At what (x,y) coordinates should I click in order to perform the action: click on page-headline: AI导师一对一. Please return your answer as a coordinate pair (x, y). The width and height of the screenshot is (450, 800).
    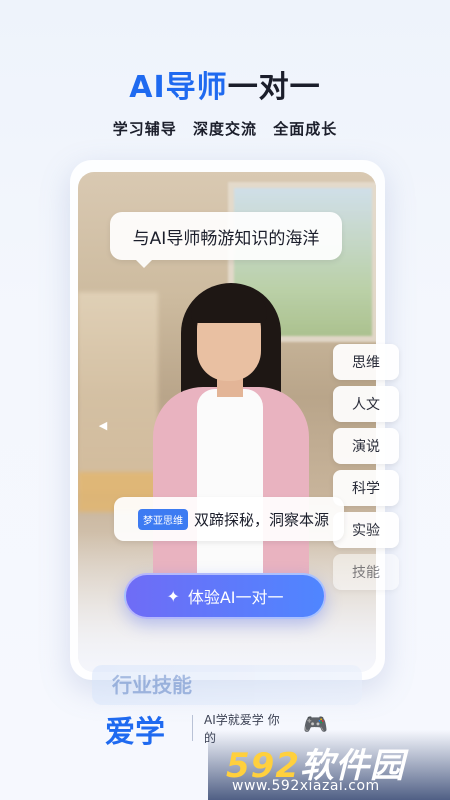
    Looking at the image, I should click on (225, 84).